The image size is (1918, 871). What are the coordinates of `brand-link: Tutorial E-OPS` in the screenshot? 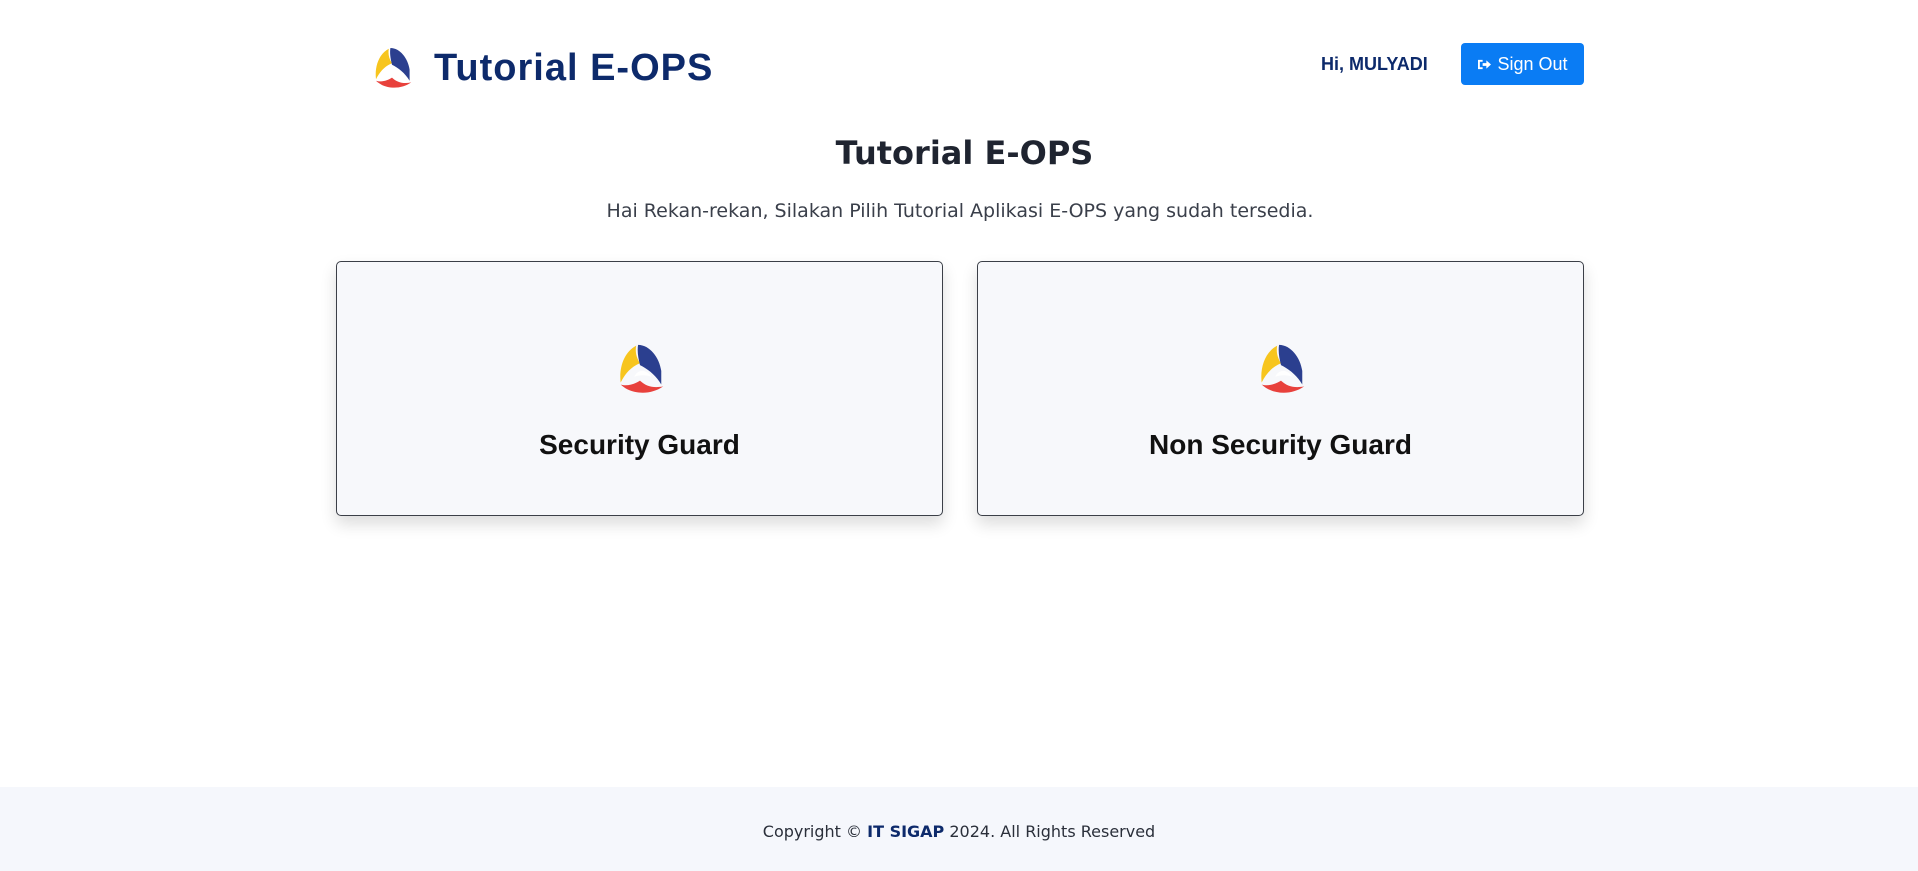 It's located at (540, 68).